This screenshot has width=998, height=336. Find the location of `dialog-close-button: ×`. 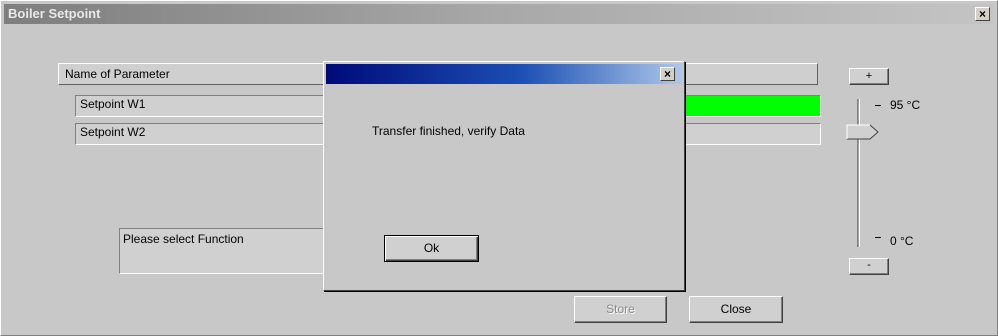

dialog-close-button: × is located at coordinates (667, 74).